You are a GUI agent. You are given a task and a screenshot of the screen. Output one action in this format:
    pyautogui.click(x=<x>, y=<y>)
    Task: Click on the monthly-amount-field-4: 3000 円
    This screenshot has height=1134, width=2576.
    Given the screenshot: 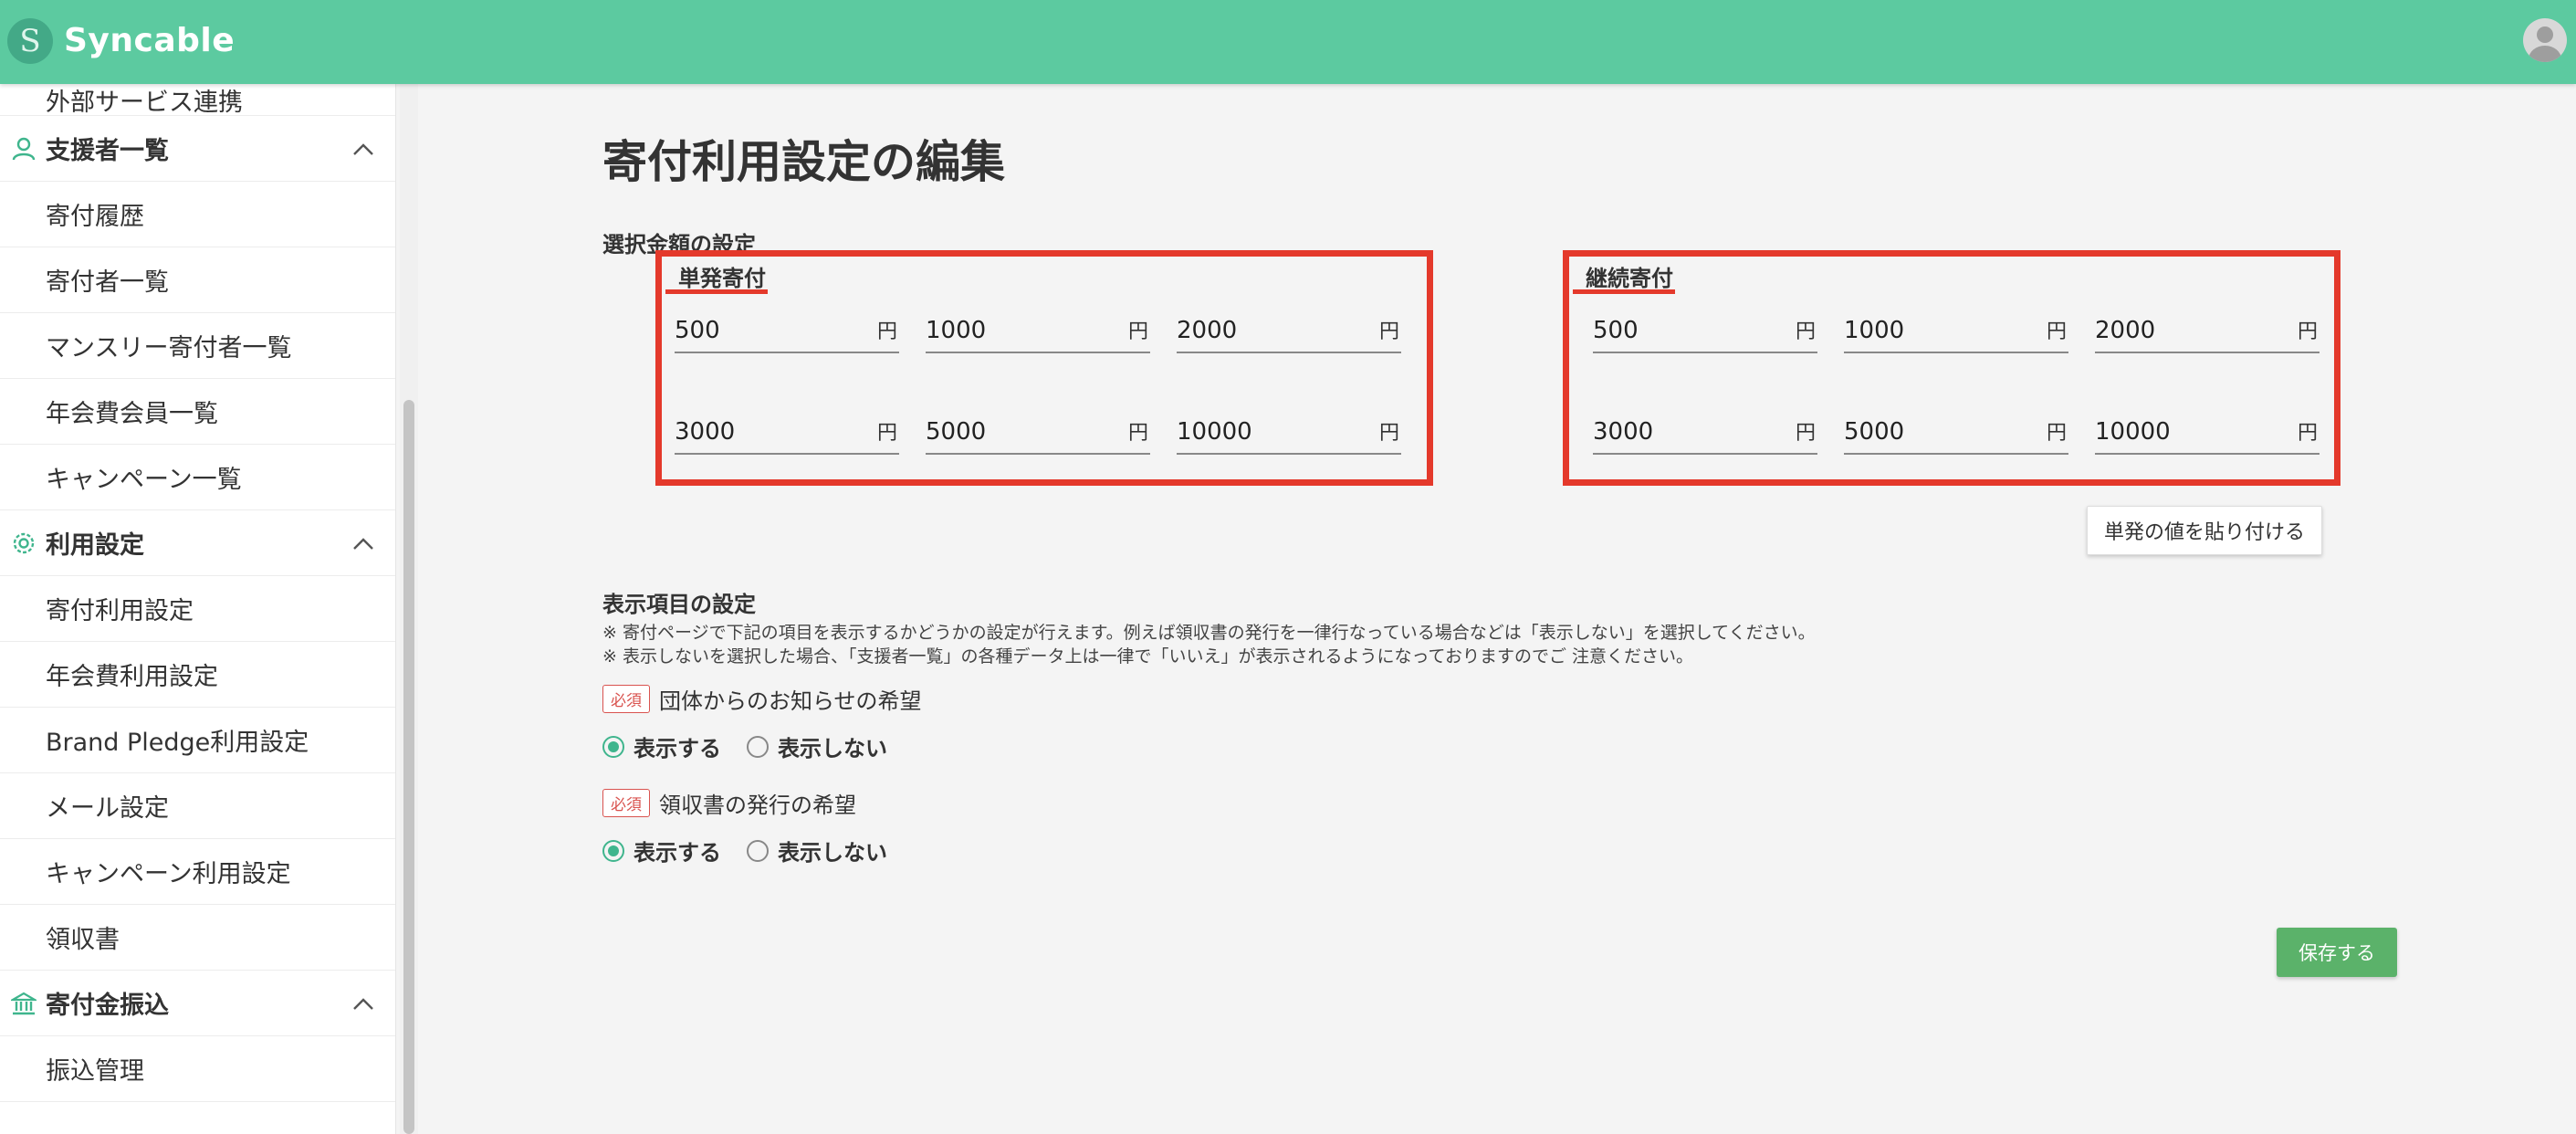 What is the action you would take?
    pyautogui.click(x=1705, y=435)
    